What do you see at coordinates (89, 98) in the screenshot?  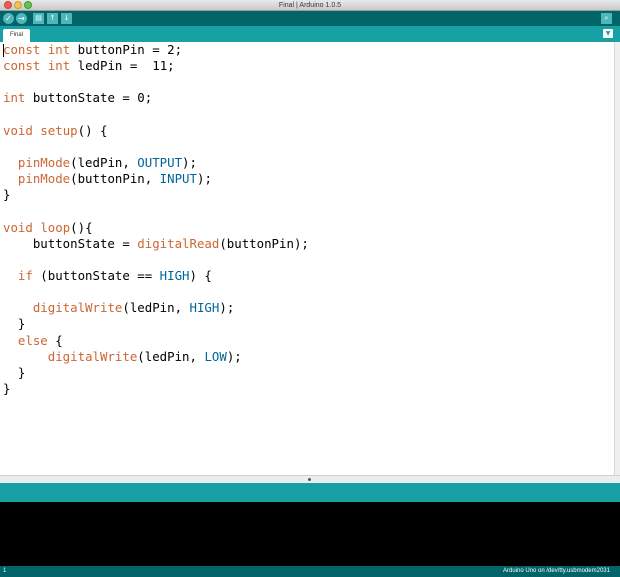 I see `code-token: buttonState = 0;` at bounding box center [89, 98].